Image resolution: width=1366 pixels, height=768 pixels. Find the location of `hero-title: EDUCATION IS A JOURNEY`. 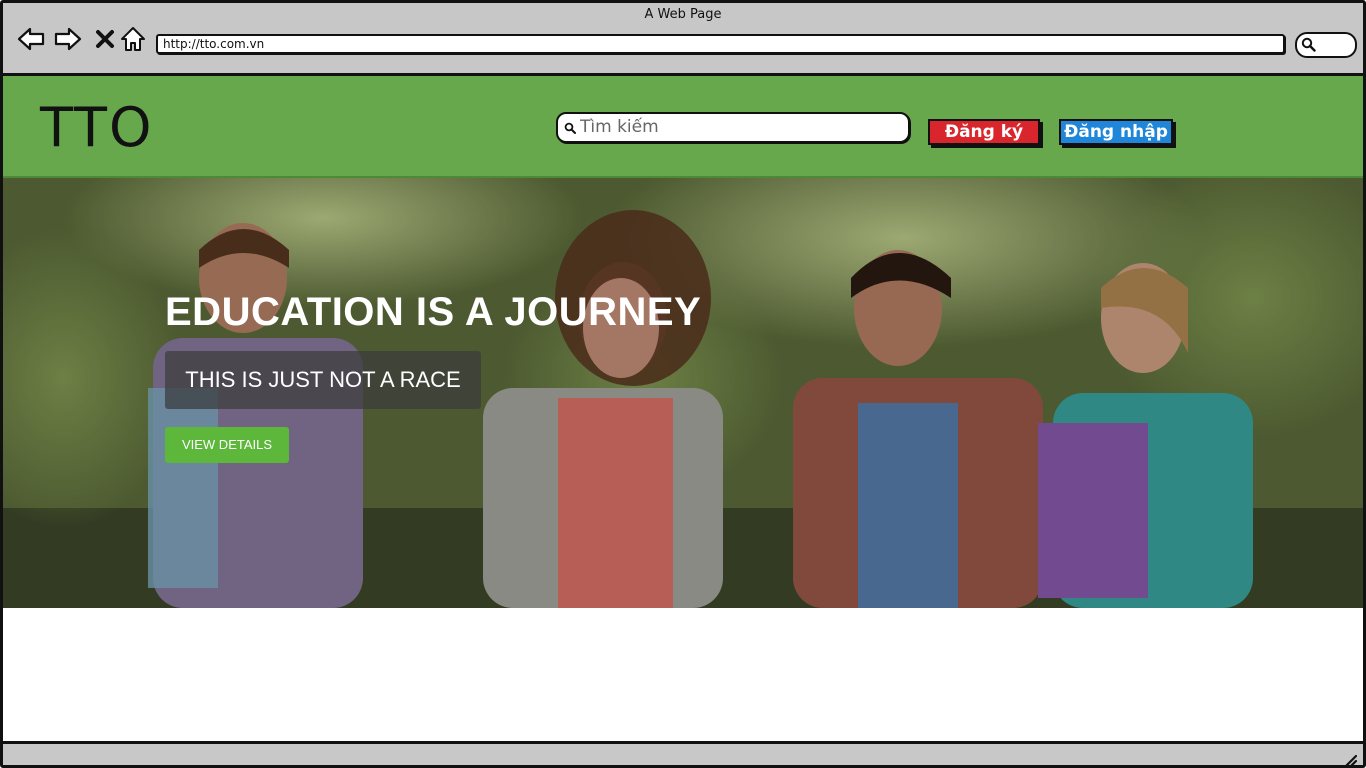

hero-title: EDUCATION IS A JOURNEY is located at coordinates (433, 312).